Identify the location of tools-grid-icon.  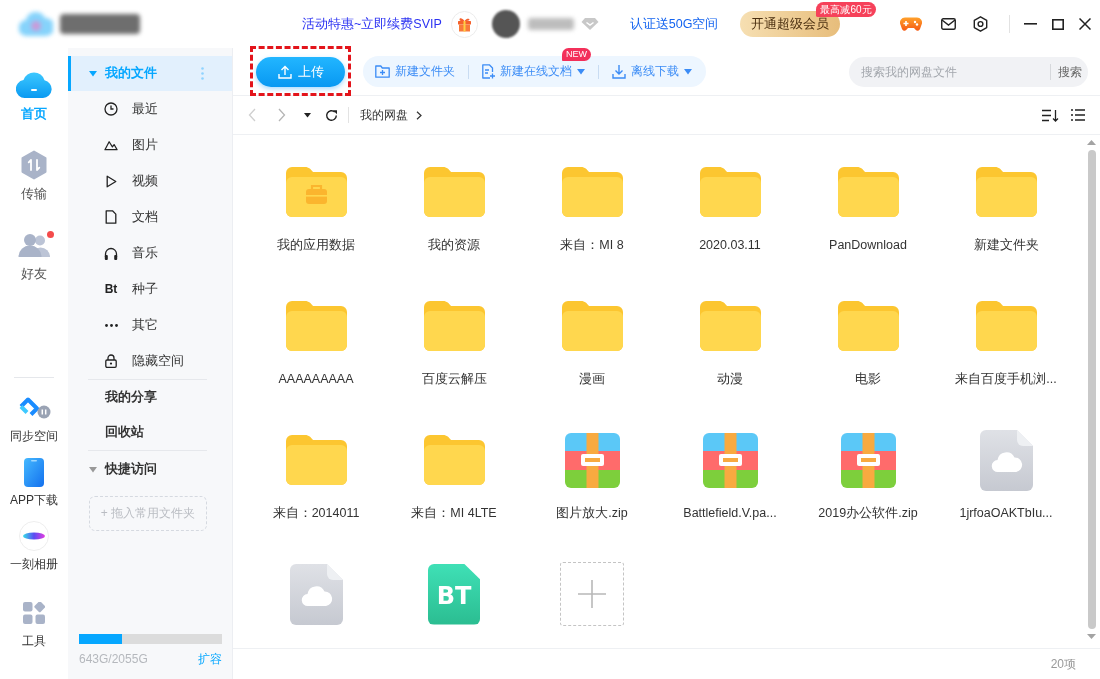
(34, 613).